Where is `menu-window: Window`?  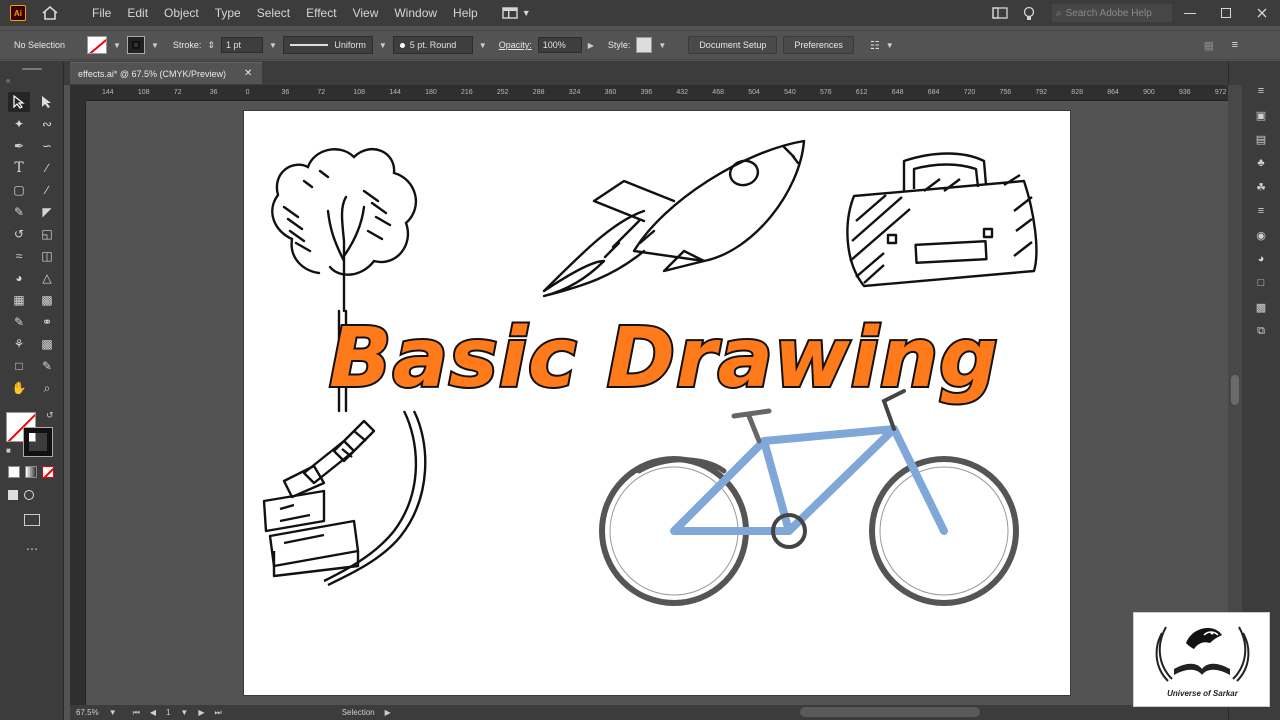
menu-window: Window is located at coordinates (415, 13).